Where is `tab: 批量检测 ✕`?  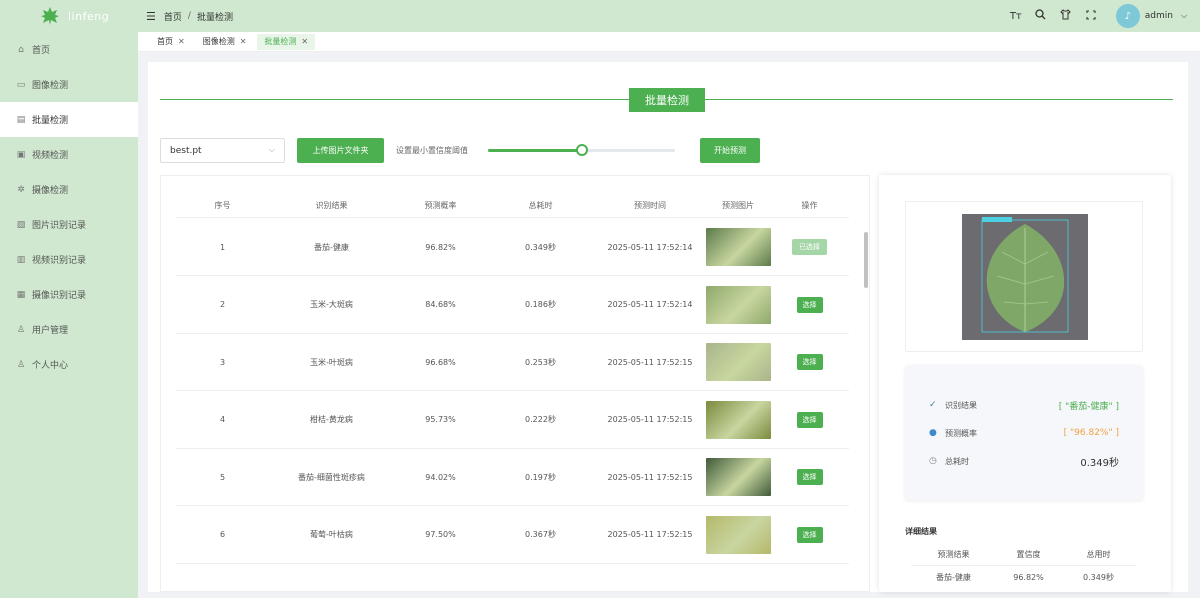
tab: 批量检测 ✕ is located at coordinates (286, 41).